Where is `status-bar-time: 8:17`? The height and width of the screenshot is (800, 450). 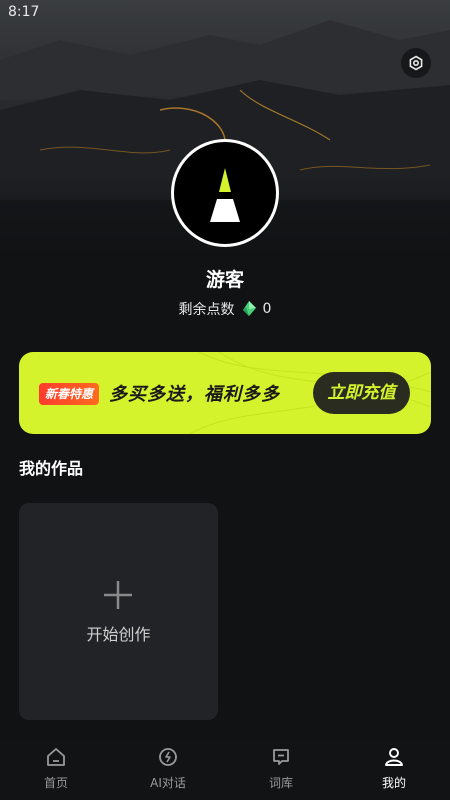 status-bar-time: 8:17 is located at coordinates (24, 12).